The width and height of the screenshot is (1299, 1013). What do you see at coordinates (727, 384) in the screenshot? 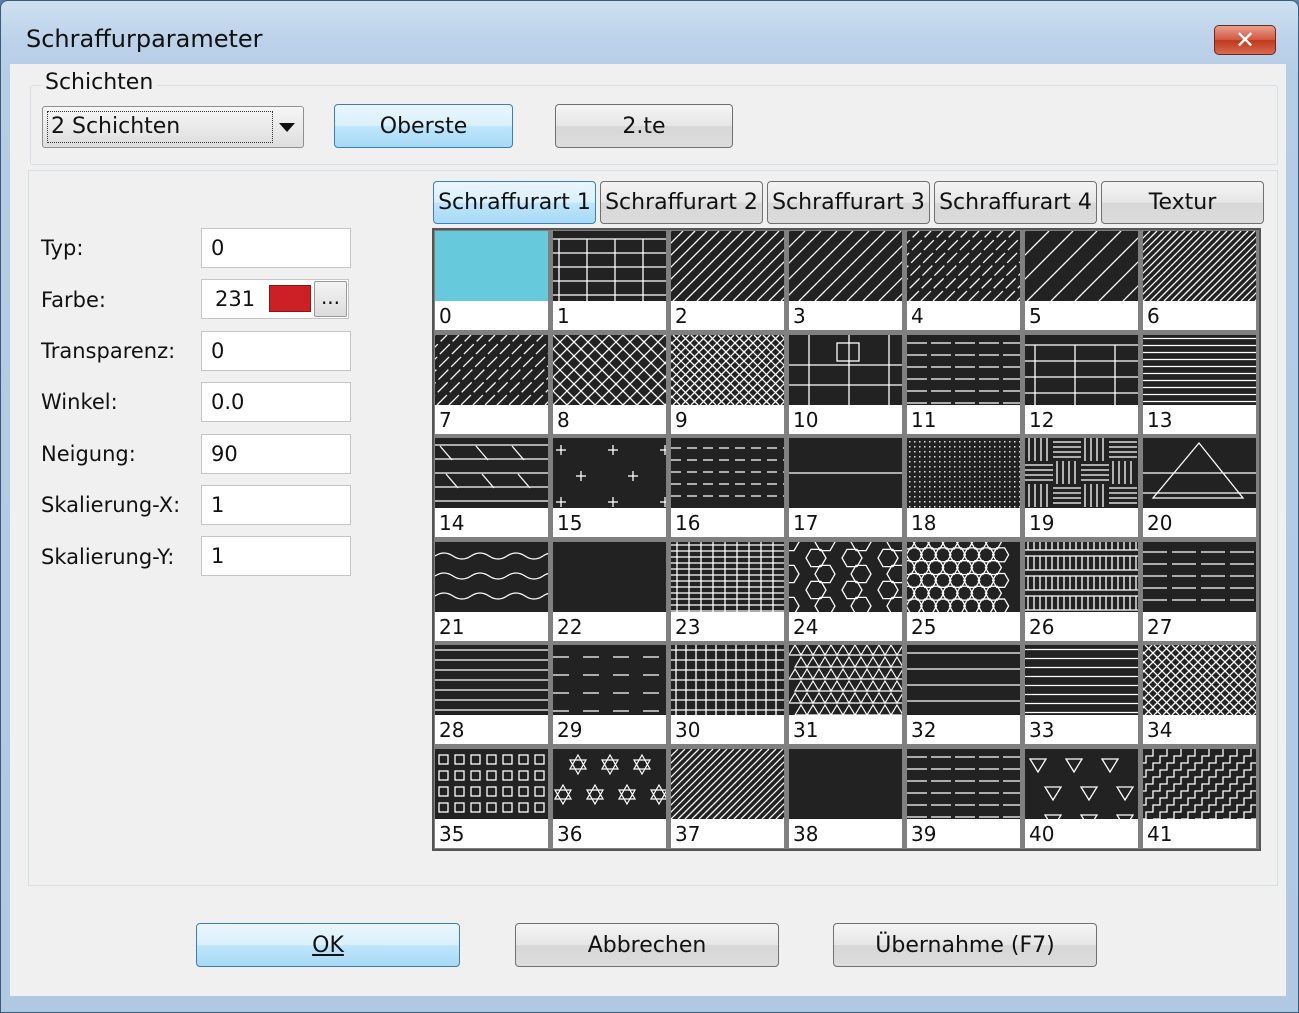
I see `hatch-pattern-cell: 9` at bounding box center [727, 384].